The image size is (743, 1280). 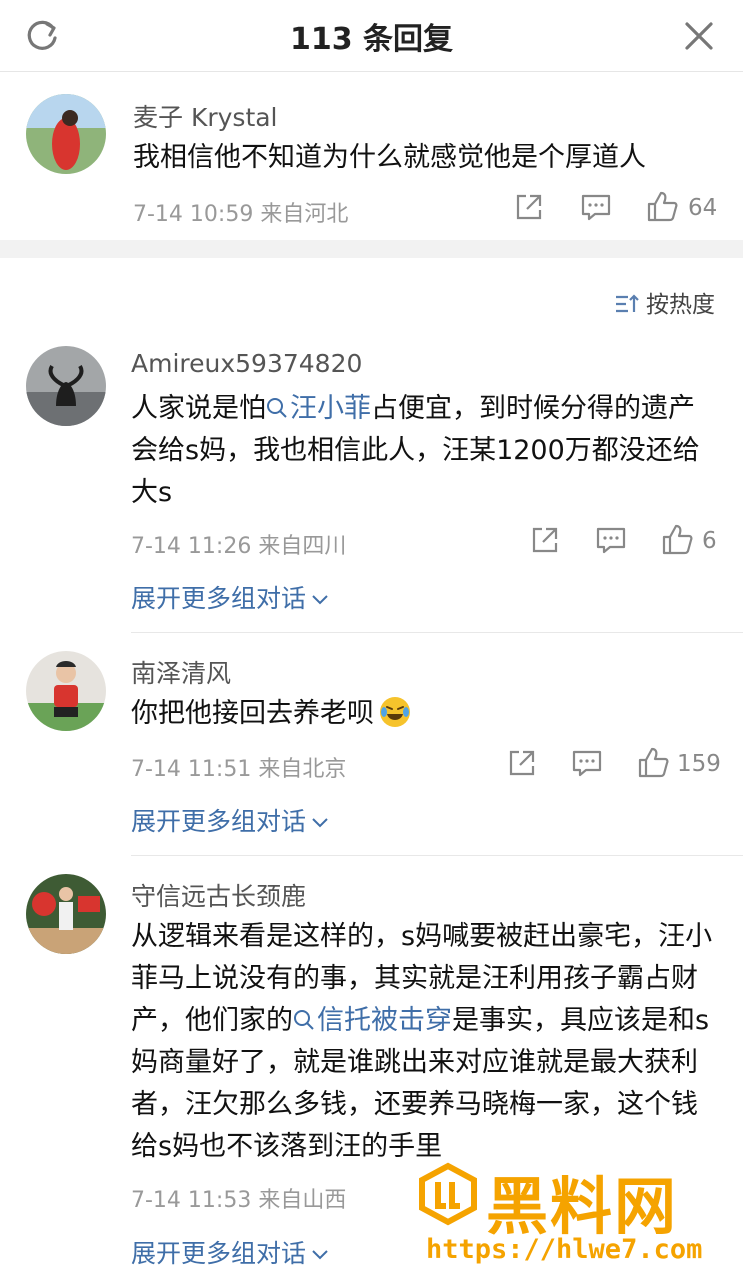 What do you see at coordinates (371, 39) in the screenshot?
I see `page-title: 113 条回复` at bounding box center [371, 39].